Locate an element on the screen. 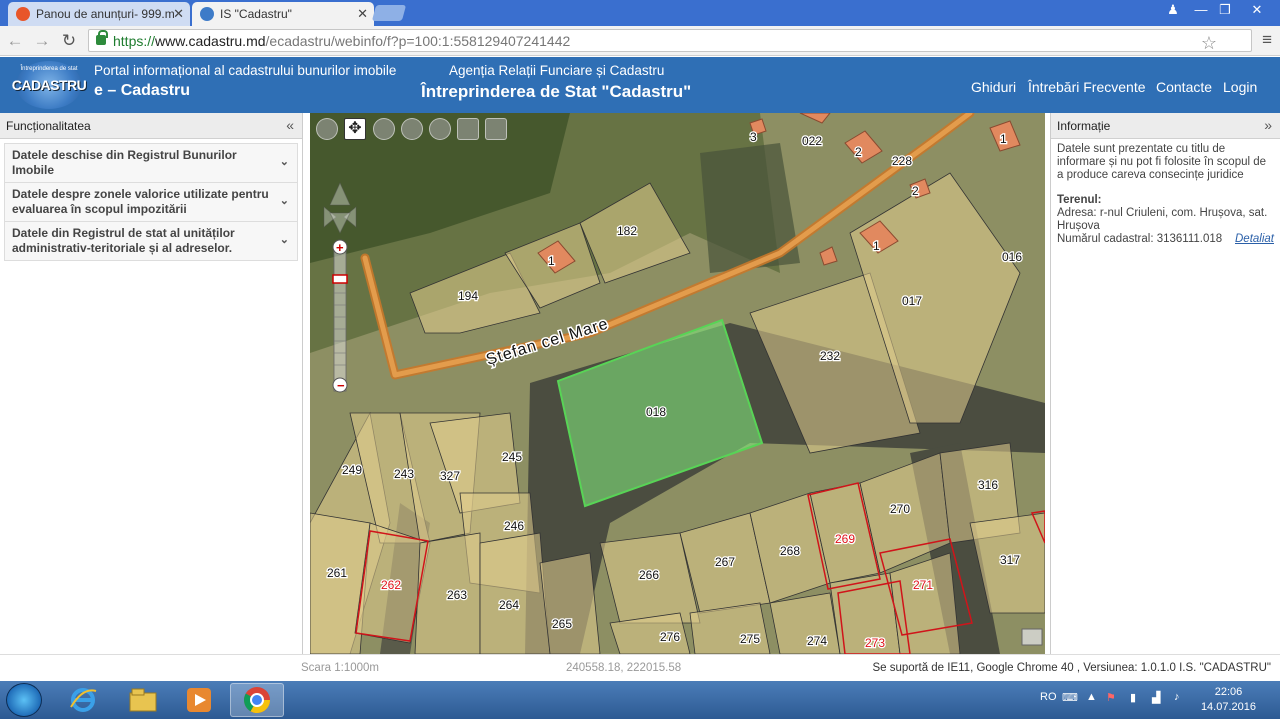 Image resolution: width=1280 pixels, height=719 pixels. parcel-label: 268 is located at coordinates (790, 551).